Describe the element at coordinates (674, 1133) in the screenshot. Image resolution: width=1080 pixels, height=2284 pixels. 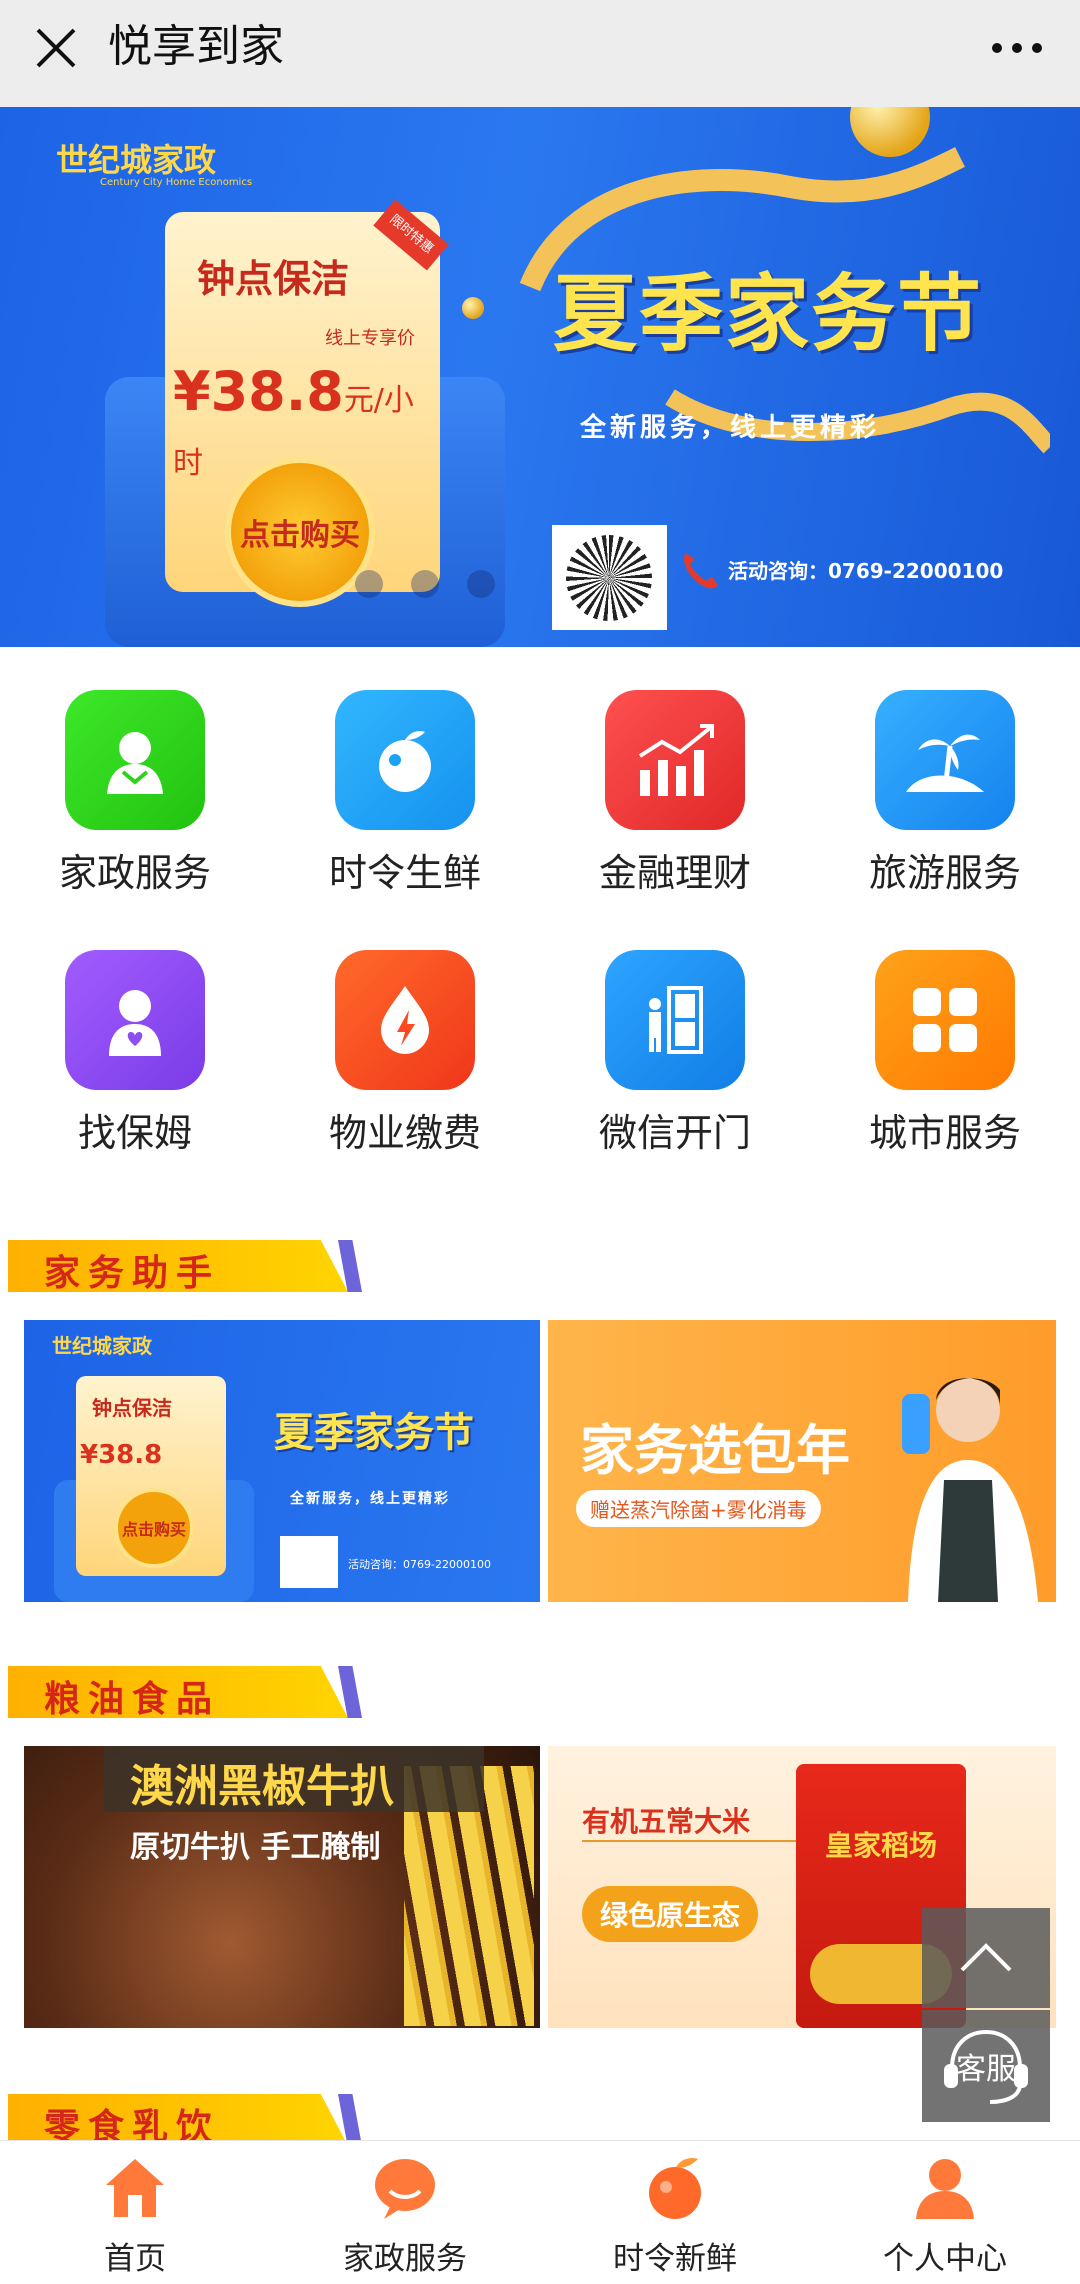
I see `menu-label: 微信开门` at that location.